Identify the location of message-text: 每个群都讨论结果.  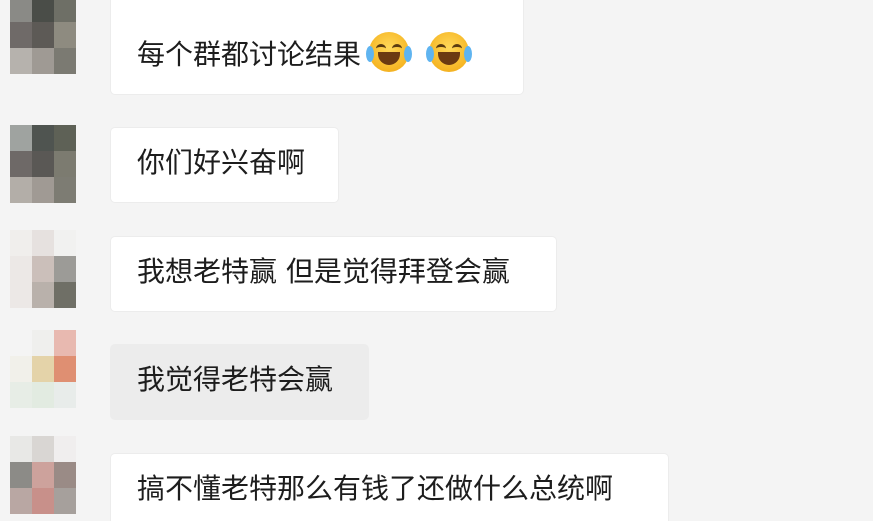
(249, 54).